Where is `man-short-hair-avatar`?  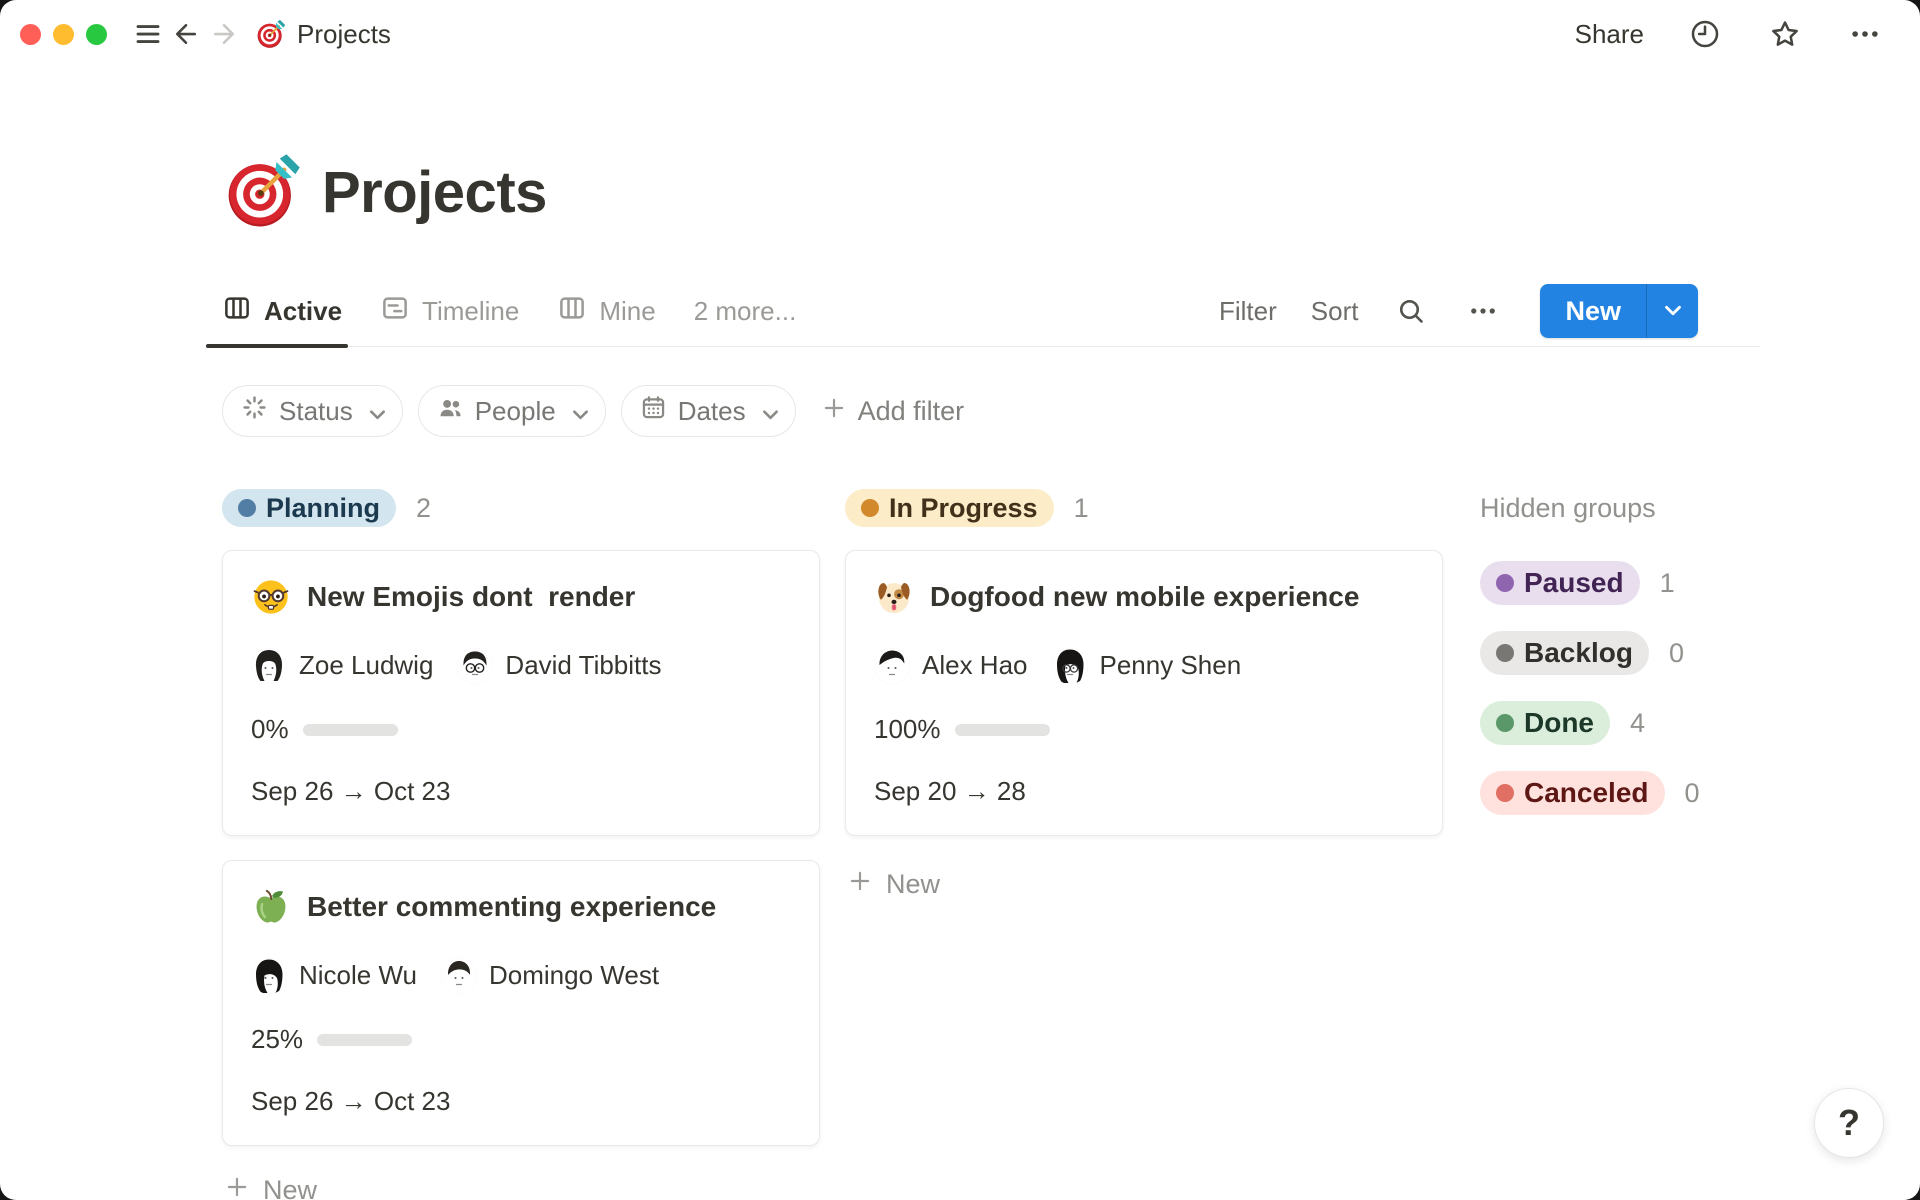
man-short-hair-avatar is located at coordinates (459, 975).